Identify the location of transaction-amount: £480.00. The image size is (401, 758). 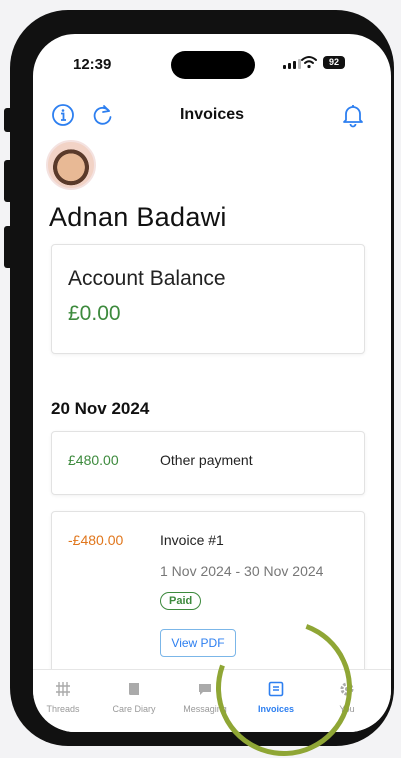
(93, 460).